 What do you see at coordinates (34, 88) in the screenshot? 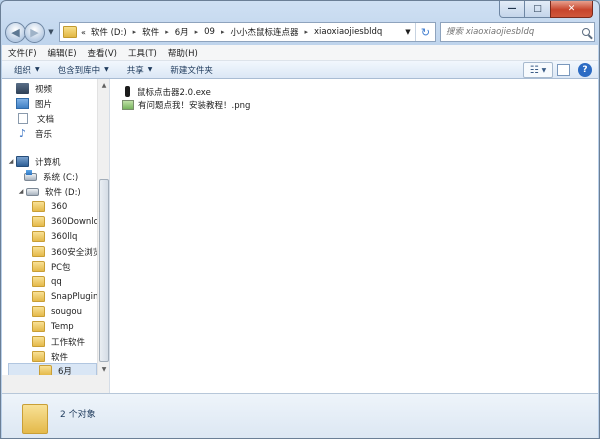
I see `tree-item-videos: 视频` at bounding box center [34, 88].